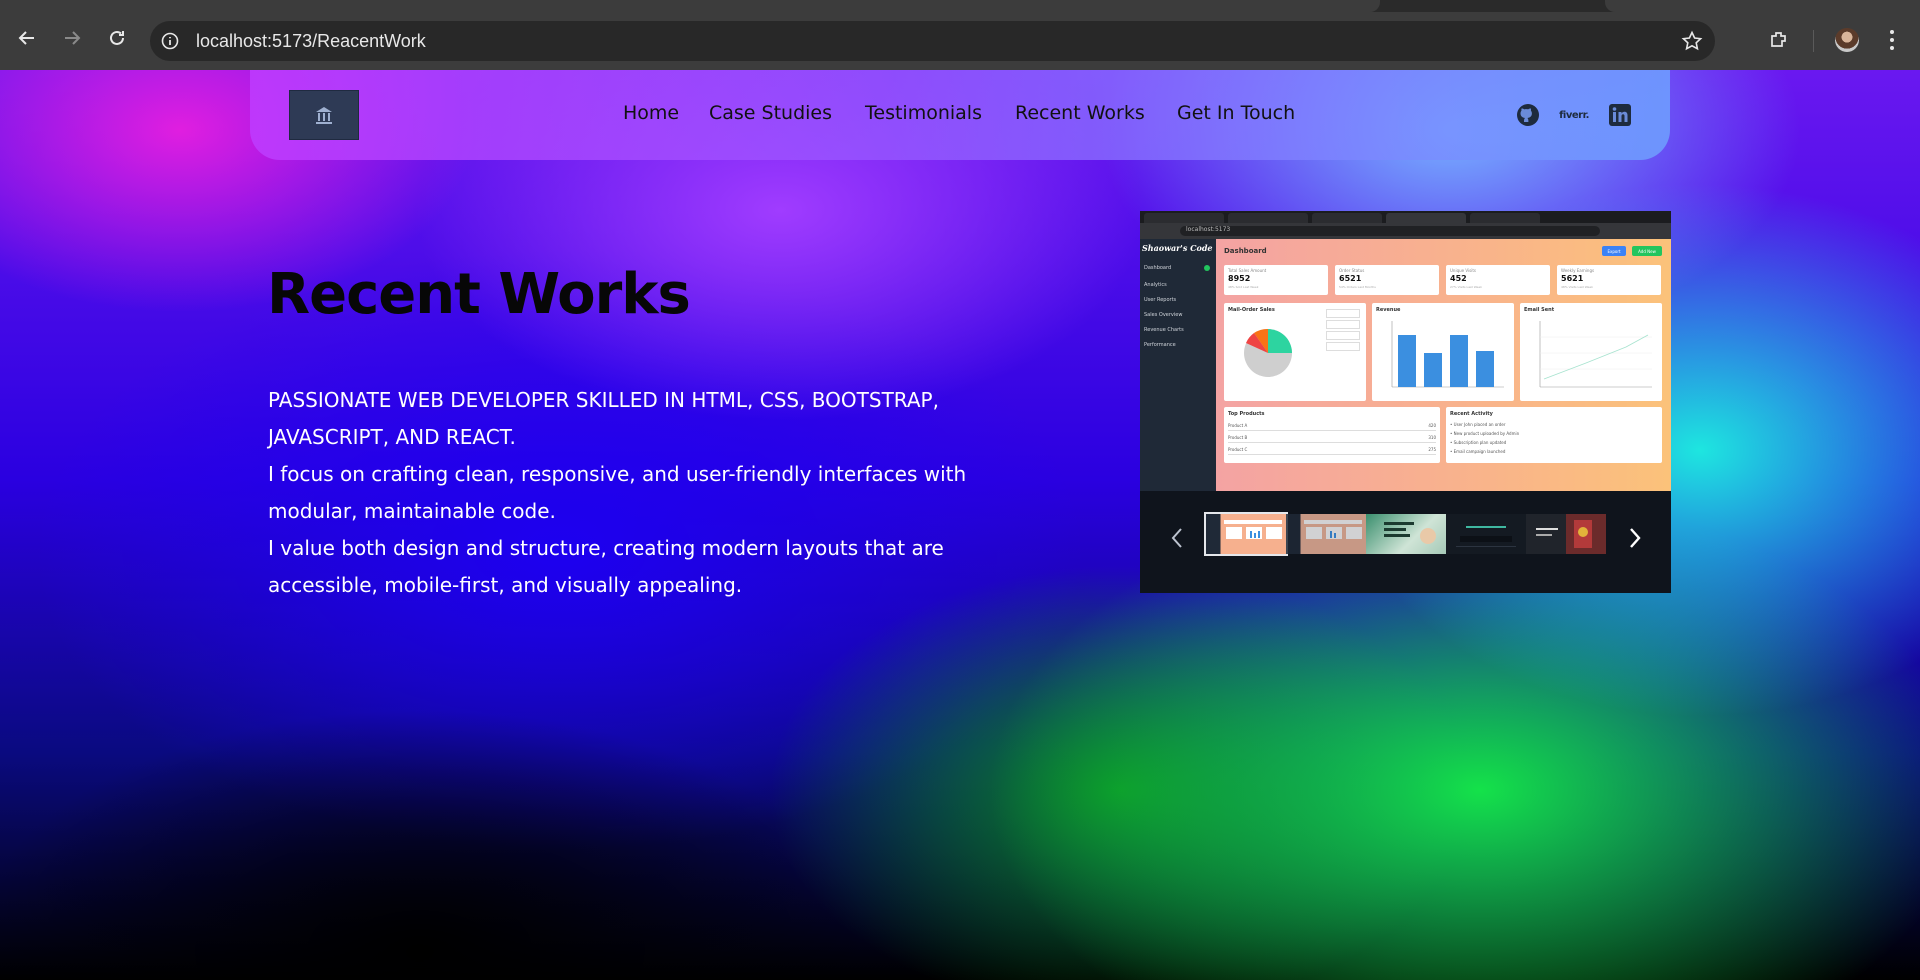 The height and width of the screenshot is (980, 1920). Describe the element at coordinates (1447, 354) in the screenshot. I see `preview-bar-graphic` at that location.